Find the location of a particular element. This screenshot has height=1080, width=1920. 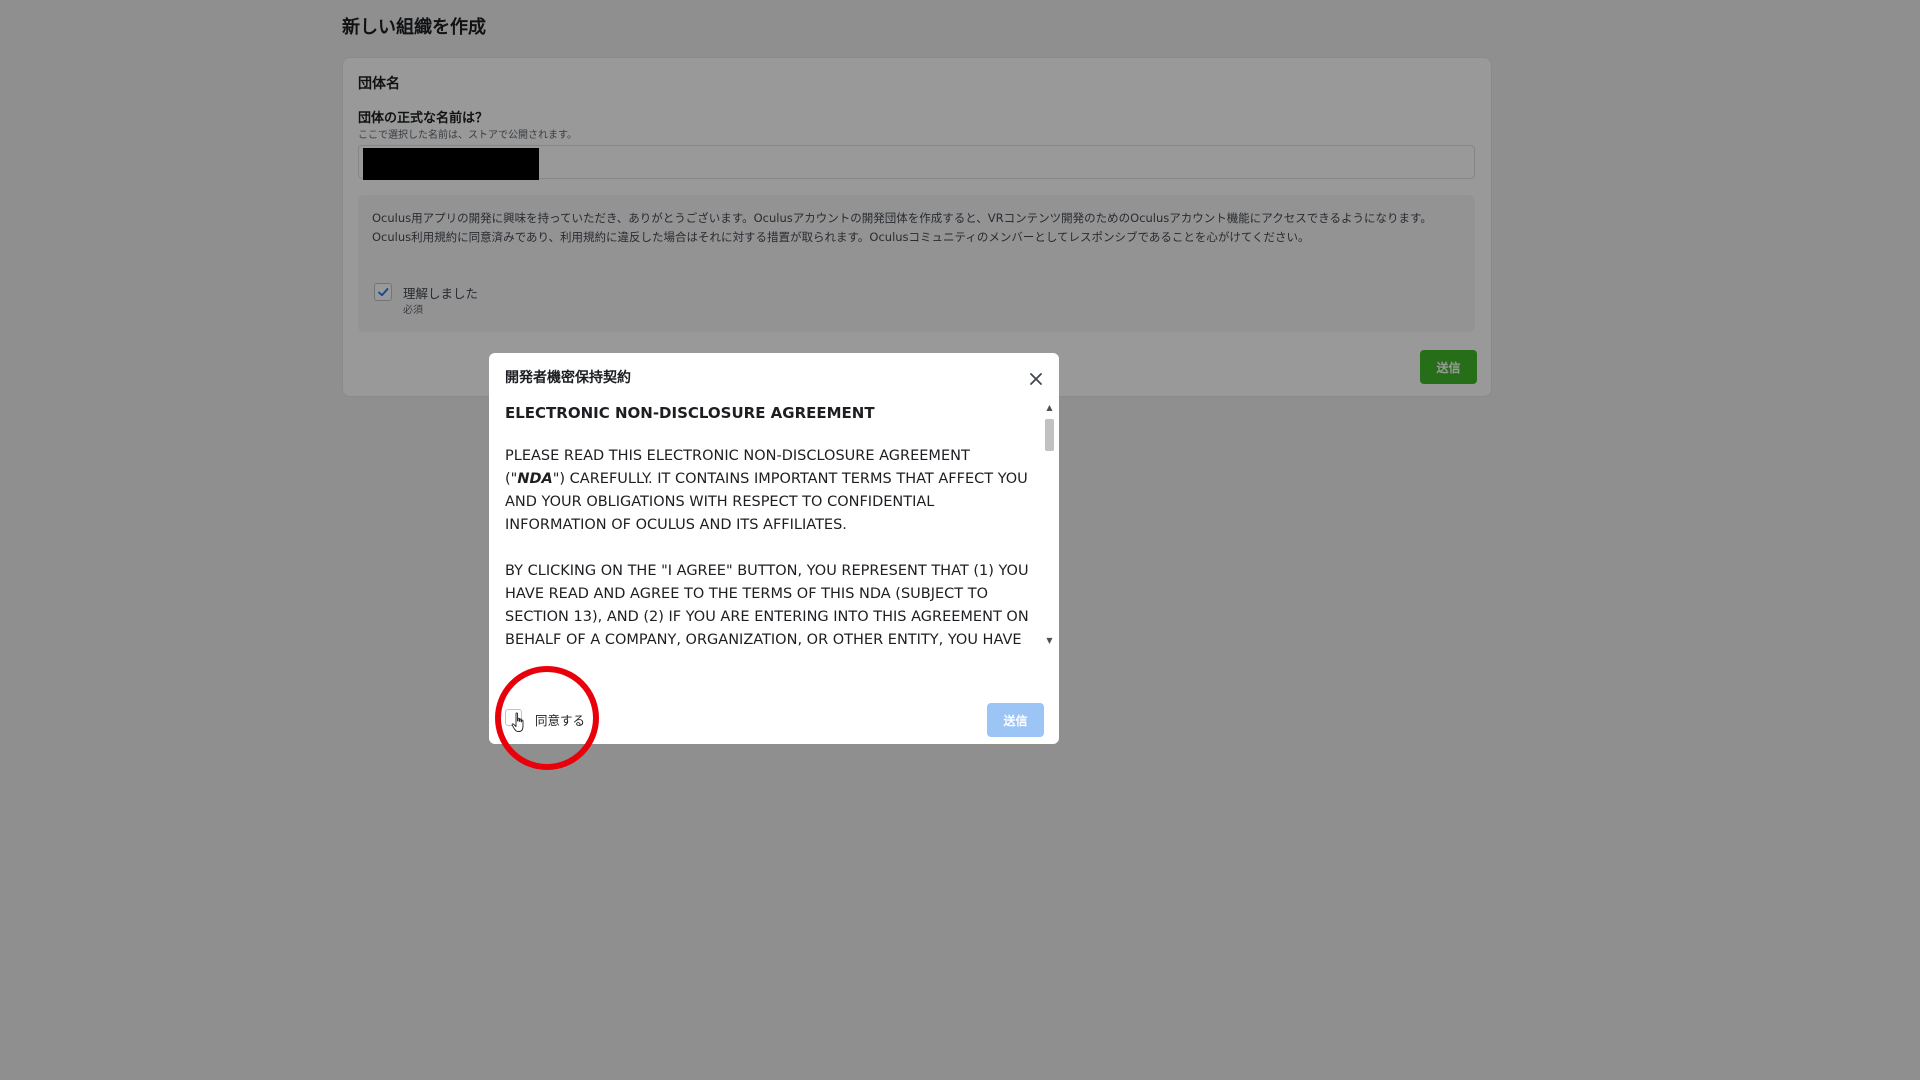

highlight-circle-annotation is located at coordinates (547, 718).